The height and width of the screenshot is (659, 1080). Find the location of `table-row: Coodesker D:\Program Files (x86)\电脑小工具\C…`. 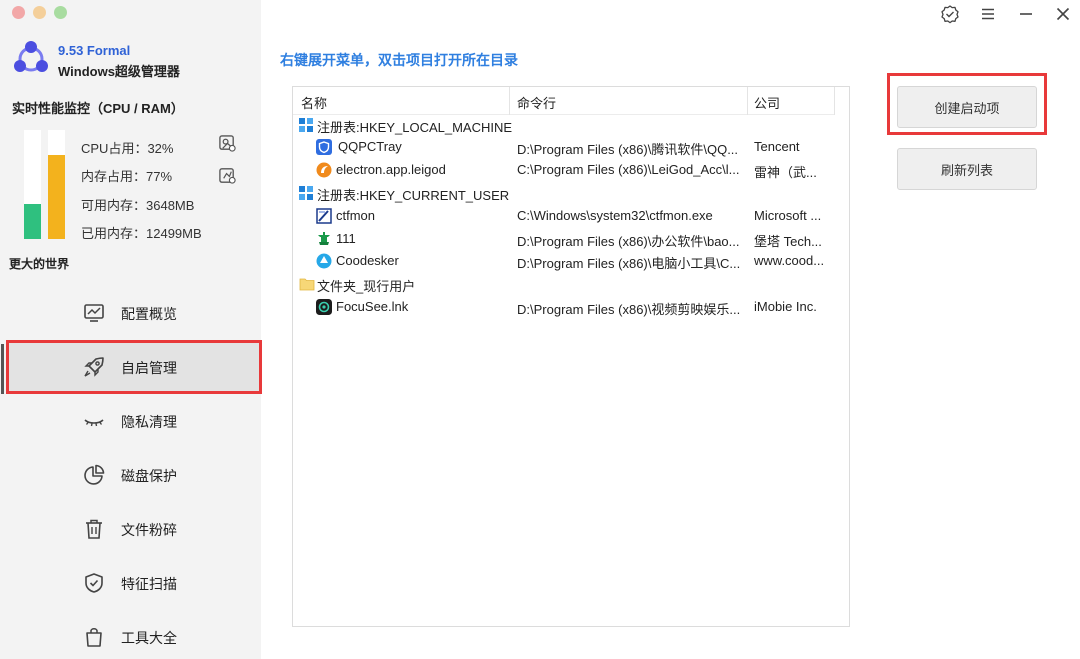

table-row: Coodesker D:\Program Files (x86)\电脑小工具\C… is located at coordinates (571, 261).